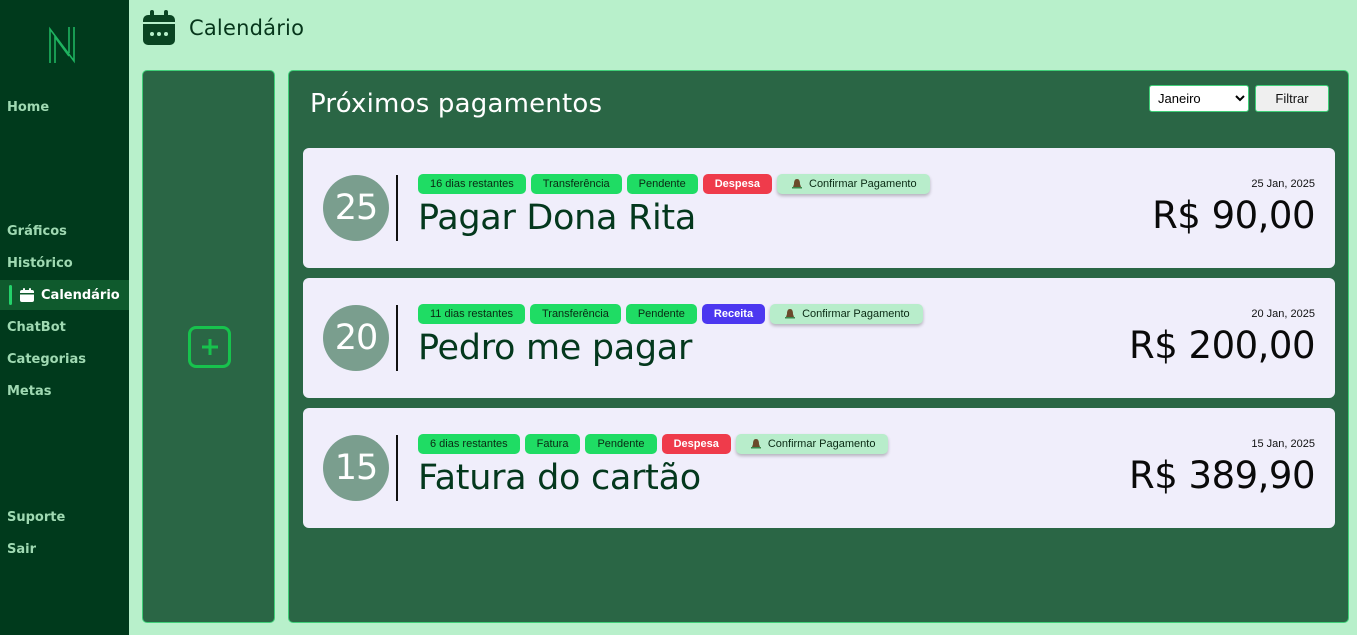  What do you see at coordinates (1283, 314) in the screenshot?
I see `payment-date: 20 Jan, 2025` at bounding box center [1283, 314].